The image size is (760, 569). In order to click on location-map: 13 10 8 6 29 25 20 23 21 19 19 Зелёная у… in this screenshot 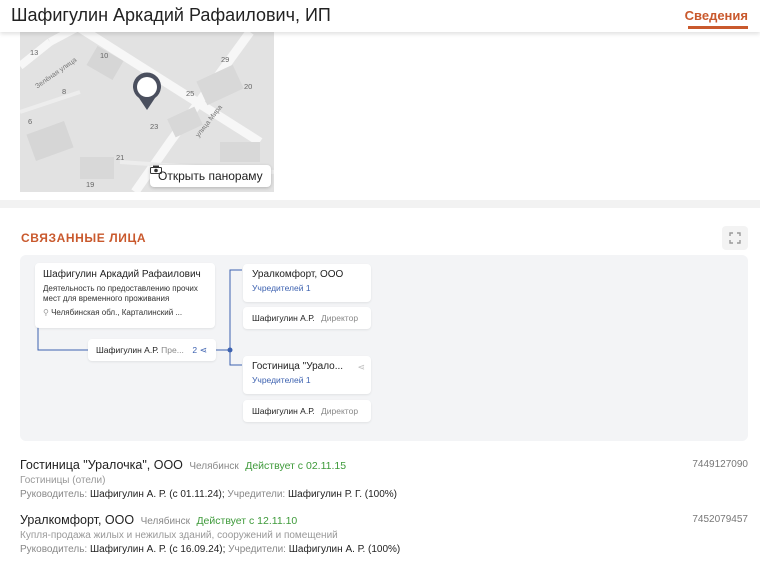, I will do `click(147, 112)`.